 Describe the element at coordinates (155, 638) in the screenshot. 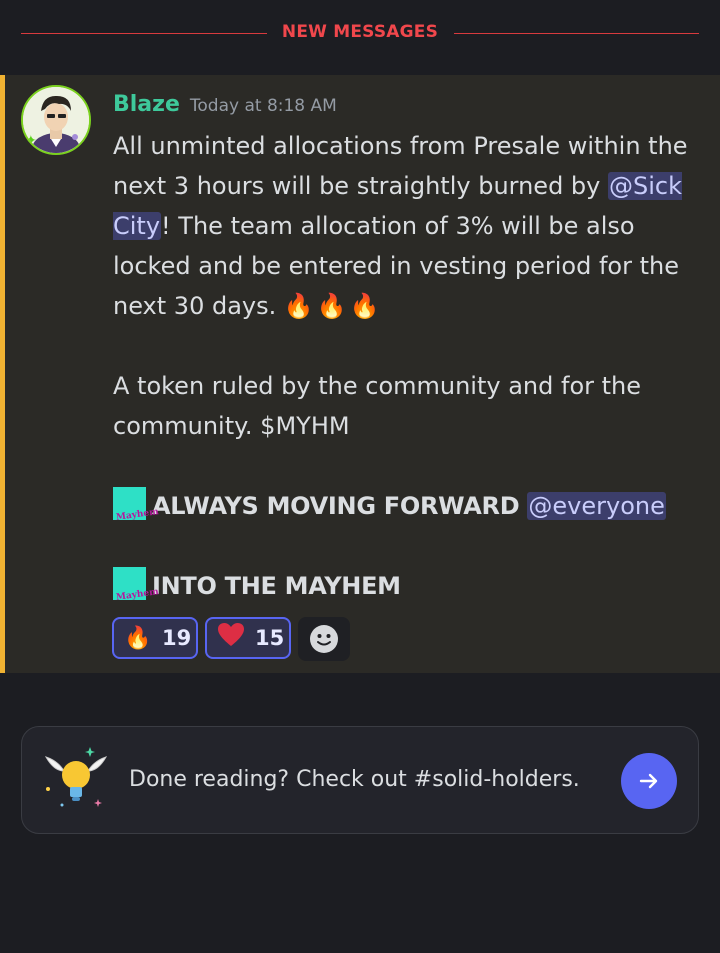

I see `reaction-fire: 🔥 19` at that location.